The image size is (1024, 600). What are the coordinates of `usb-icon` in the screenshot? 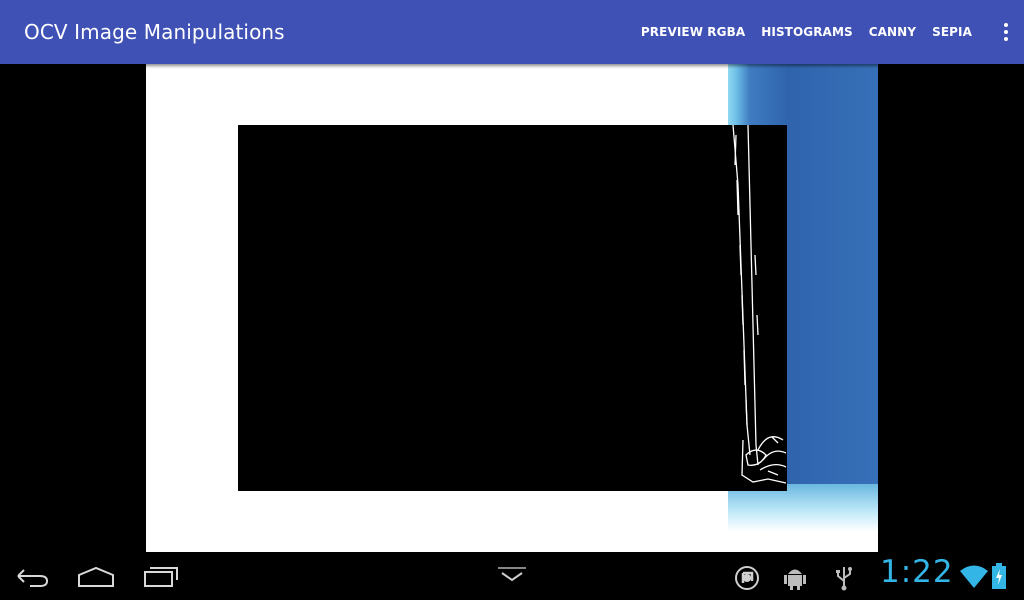 It's located at (844, 580).